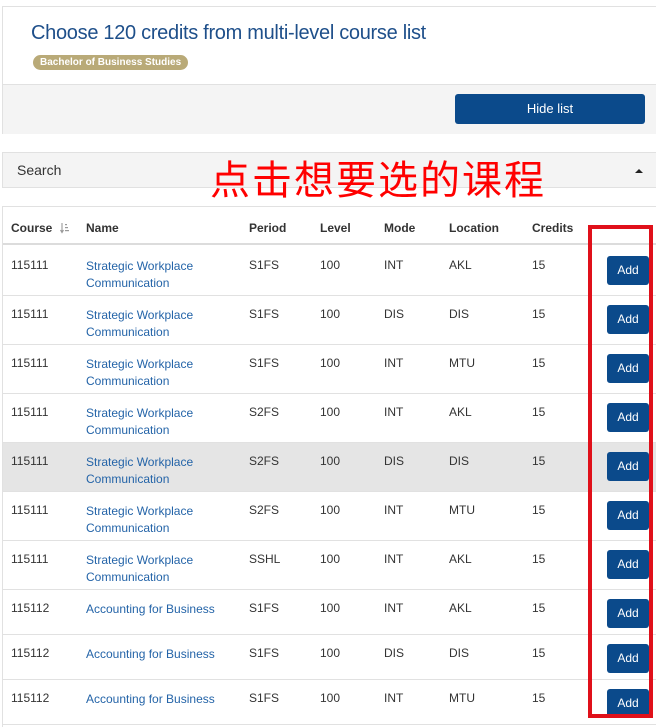  I want to click on panel-footer: Hide list, so click(329, 109).